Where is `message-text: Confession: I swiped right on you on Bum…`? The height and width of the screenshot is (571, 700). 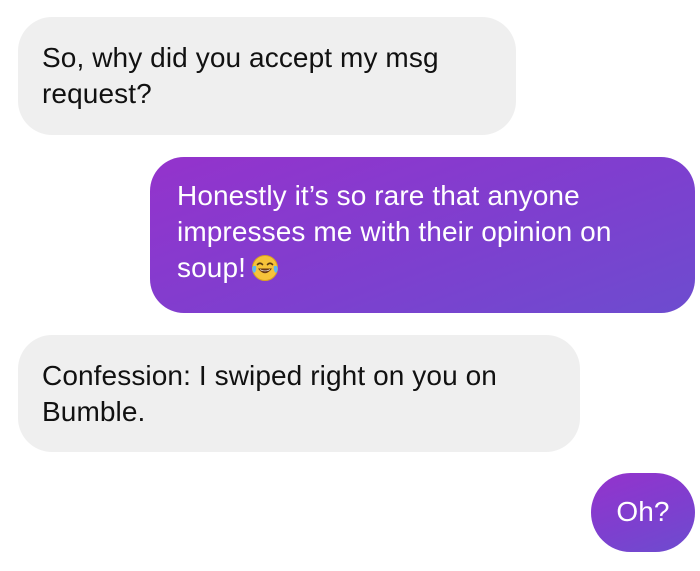 message-text: Confession: I swiped right on you on Bum… is located at coordinates (269, 393).